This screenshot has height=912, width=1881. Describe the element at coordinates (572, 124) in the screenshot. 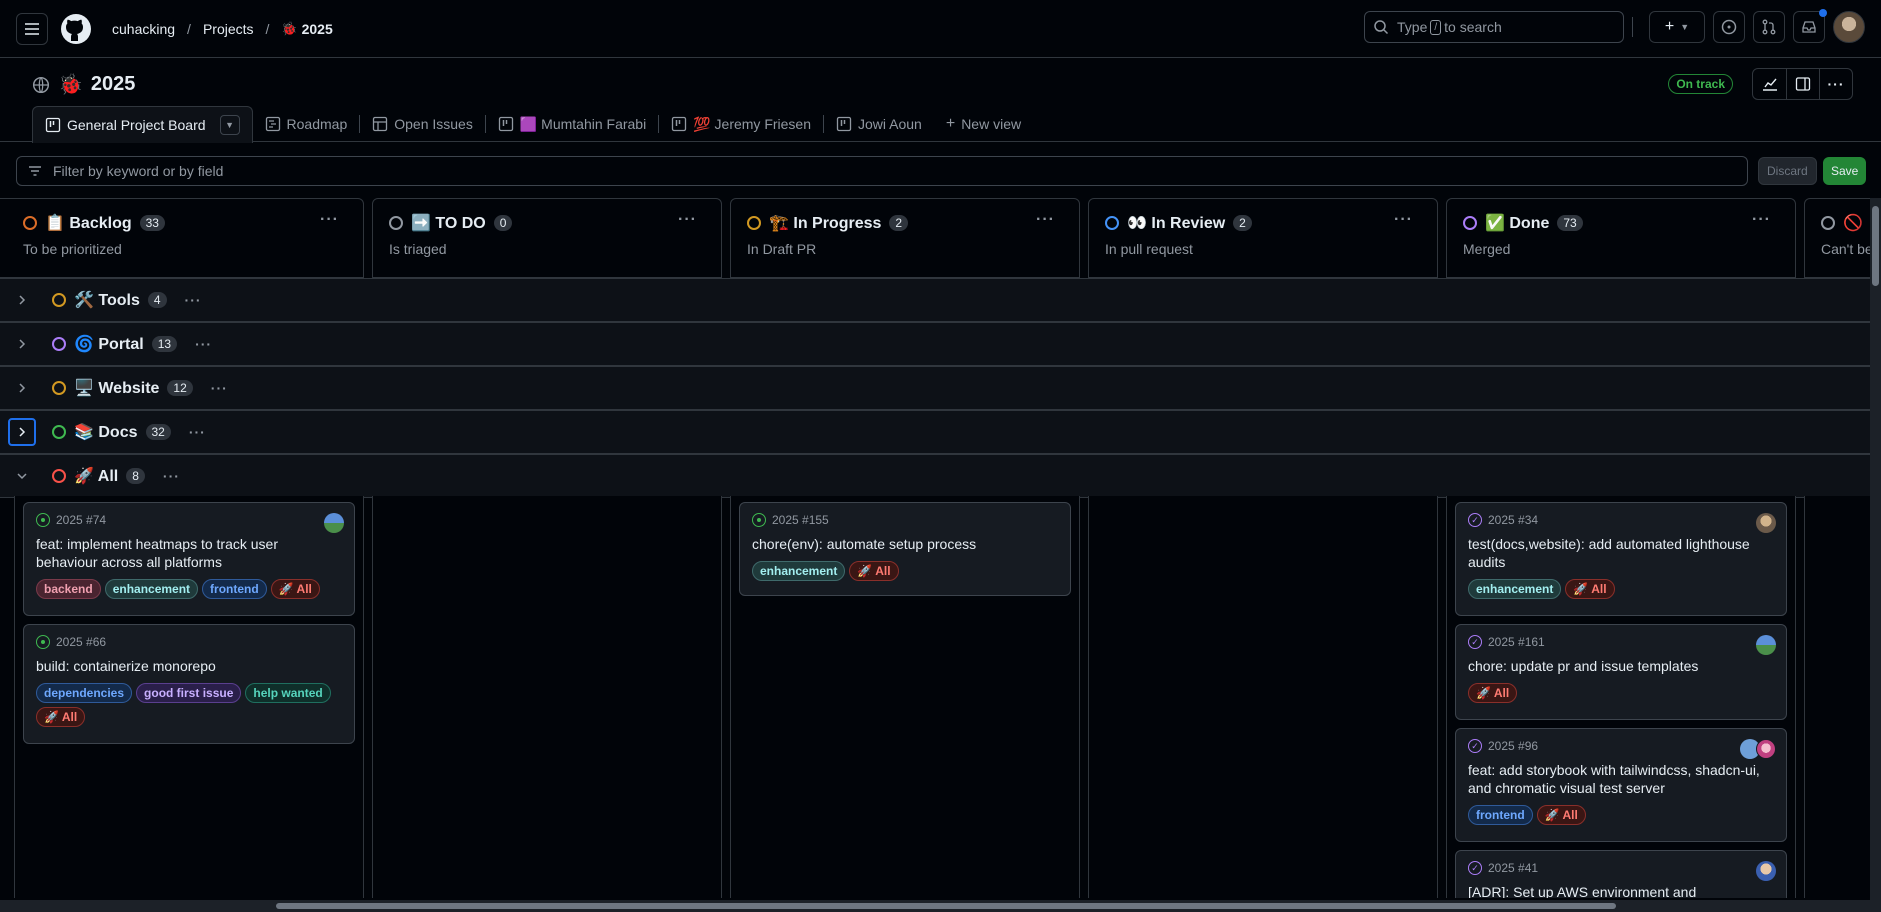

I see `tab-mumtahin-farabi: 🟪 Mumtahin Farabi` at that location.